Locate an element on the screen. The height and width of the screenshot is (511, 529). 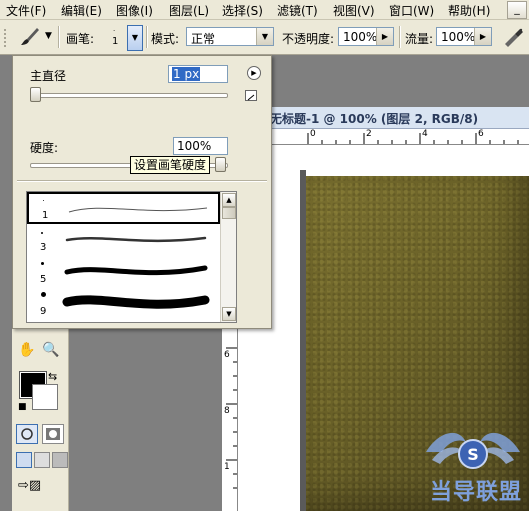
screen-mode-full-icon is located at coordinates (60, 460).